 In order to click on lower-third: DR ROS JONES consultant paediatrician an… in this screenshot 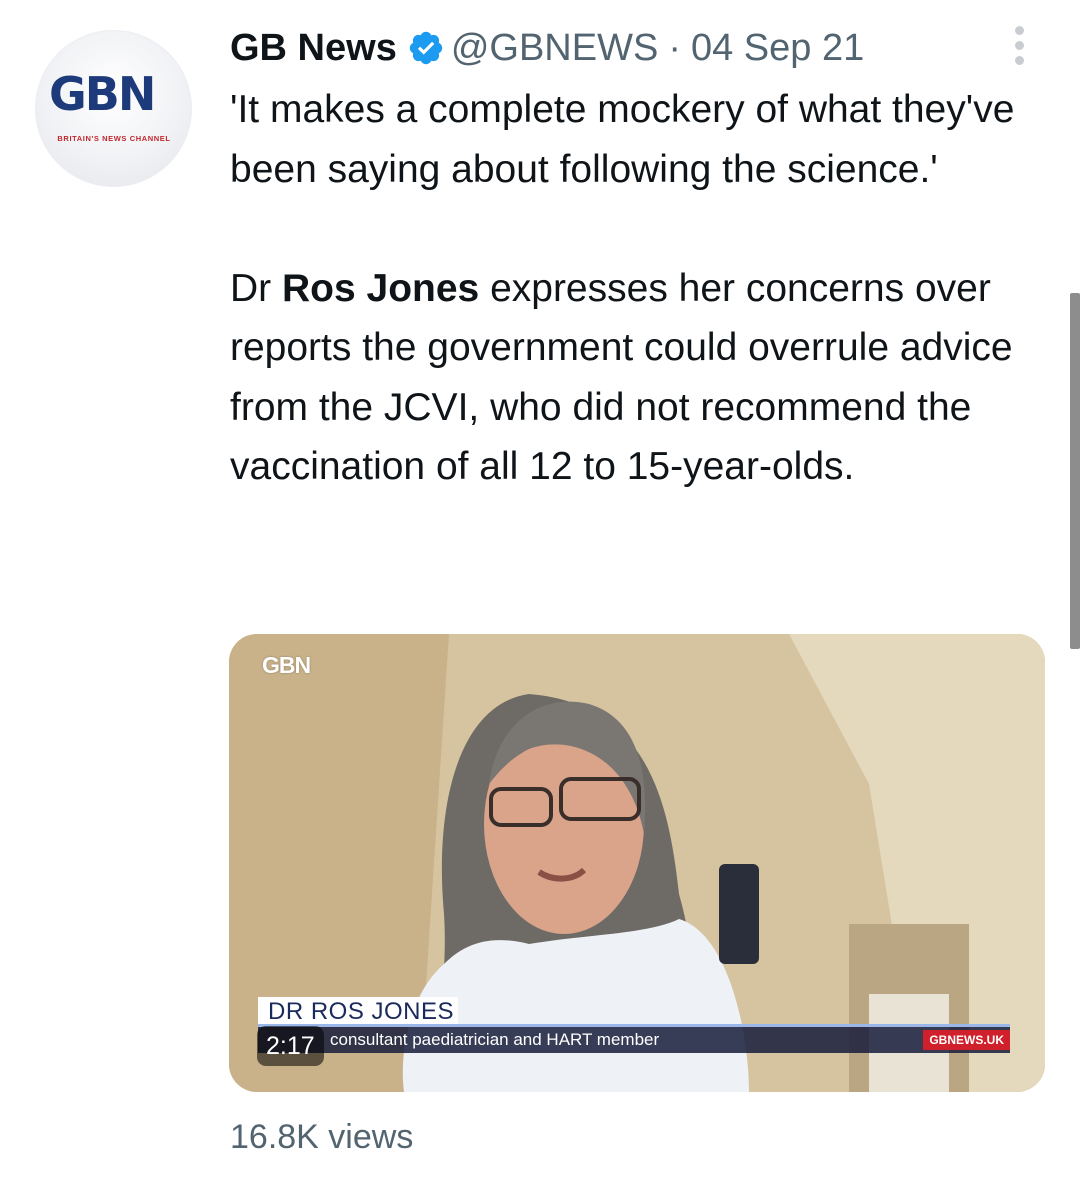, I will do `click(634, 1026)`.